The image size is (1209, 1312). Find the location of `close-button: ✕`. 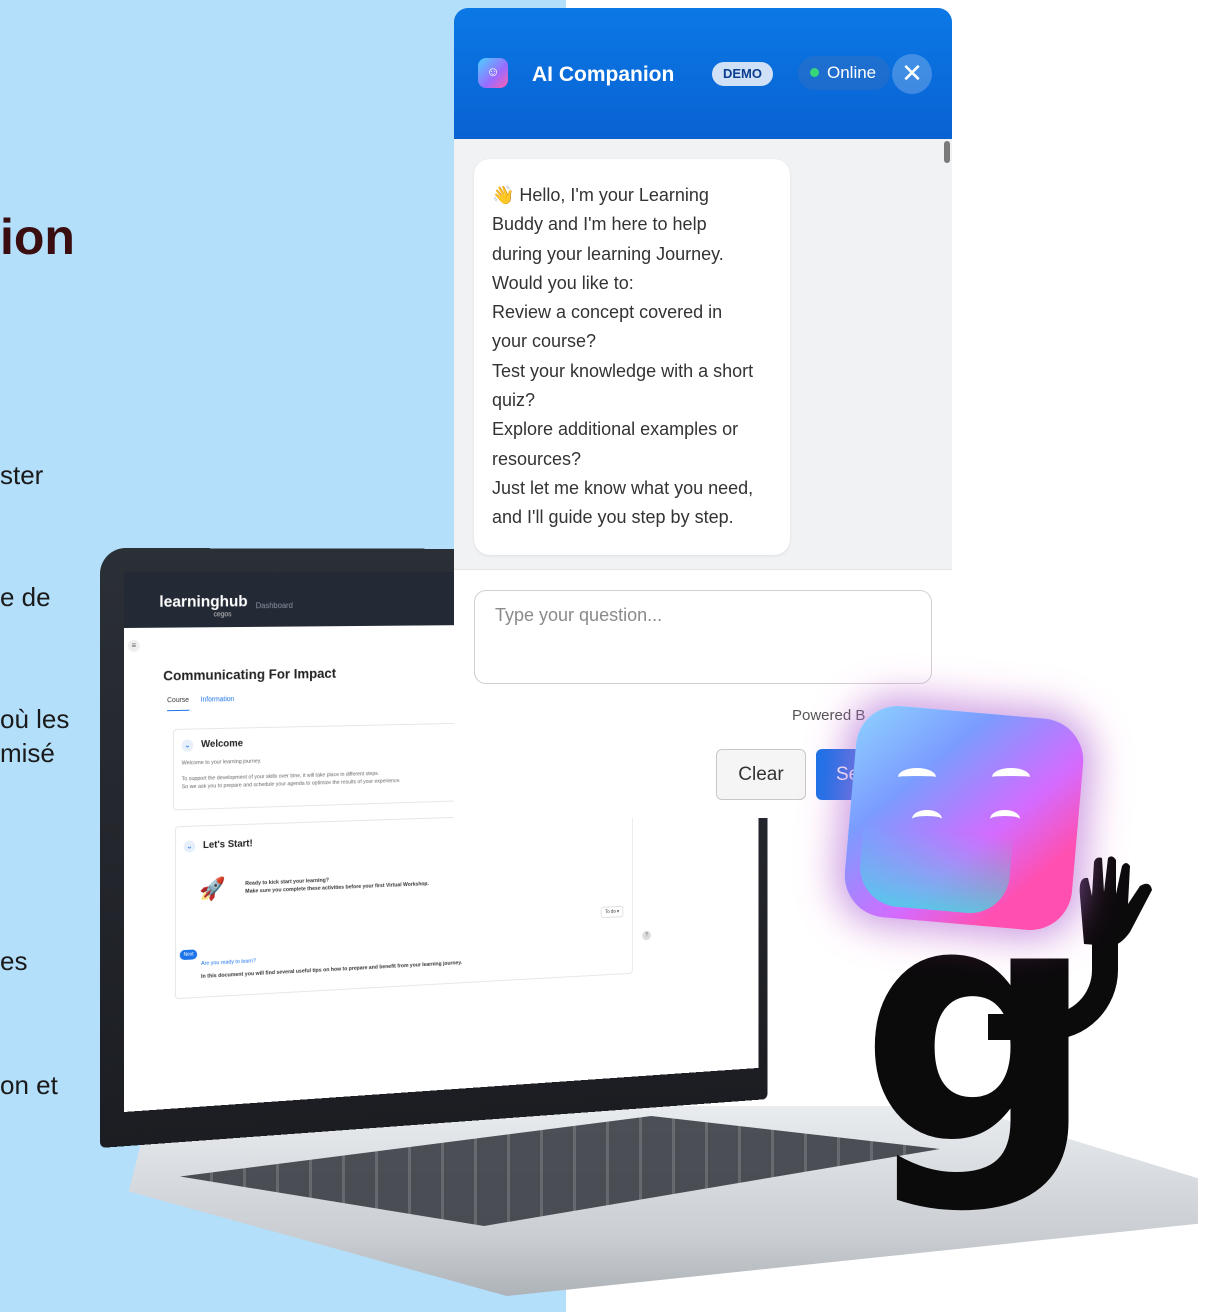

close-button: ✕ is located at coordinates (912, 74).